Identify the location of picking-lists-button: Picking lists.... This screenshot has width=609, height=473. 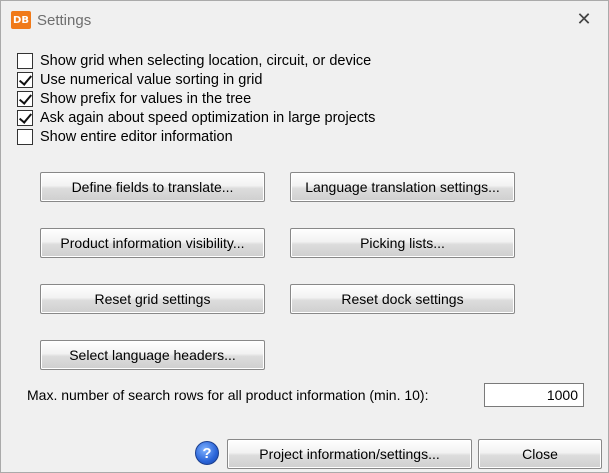
(402, 243).